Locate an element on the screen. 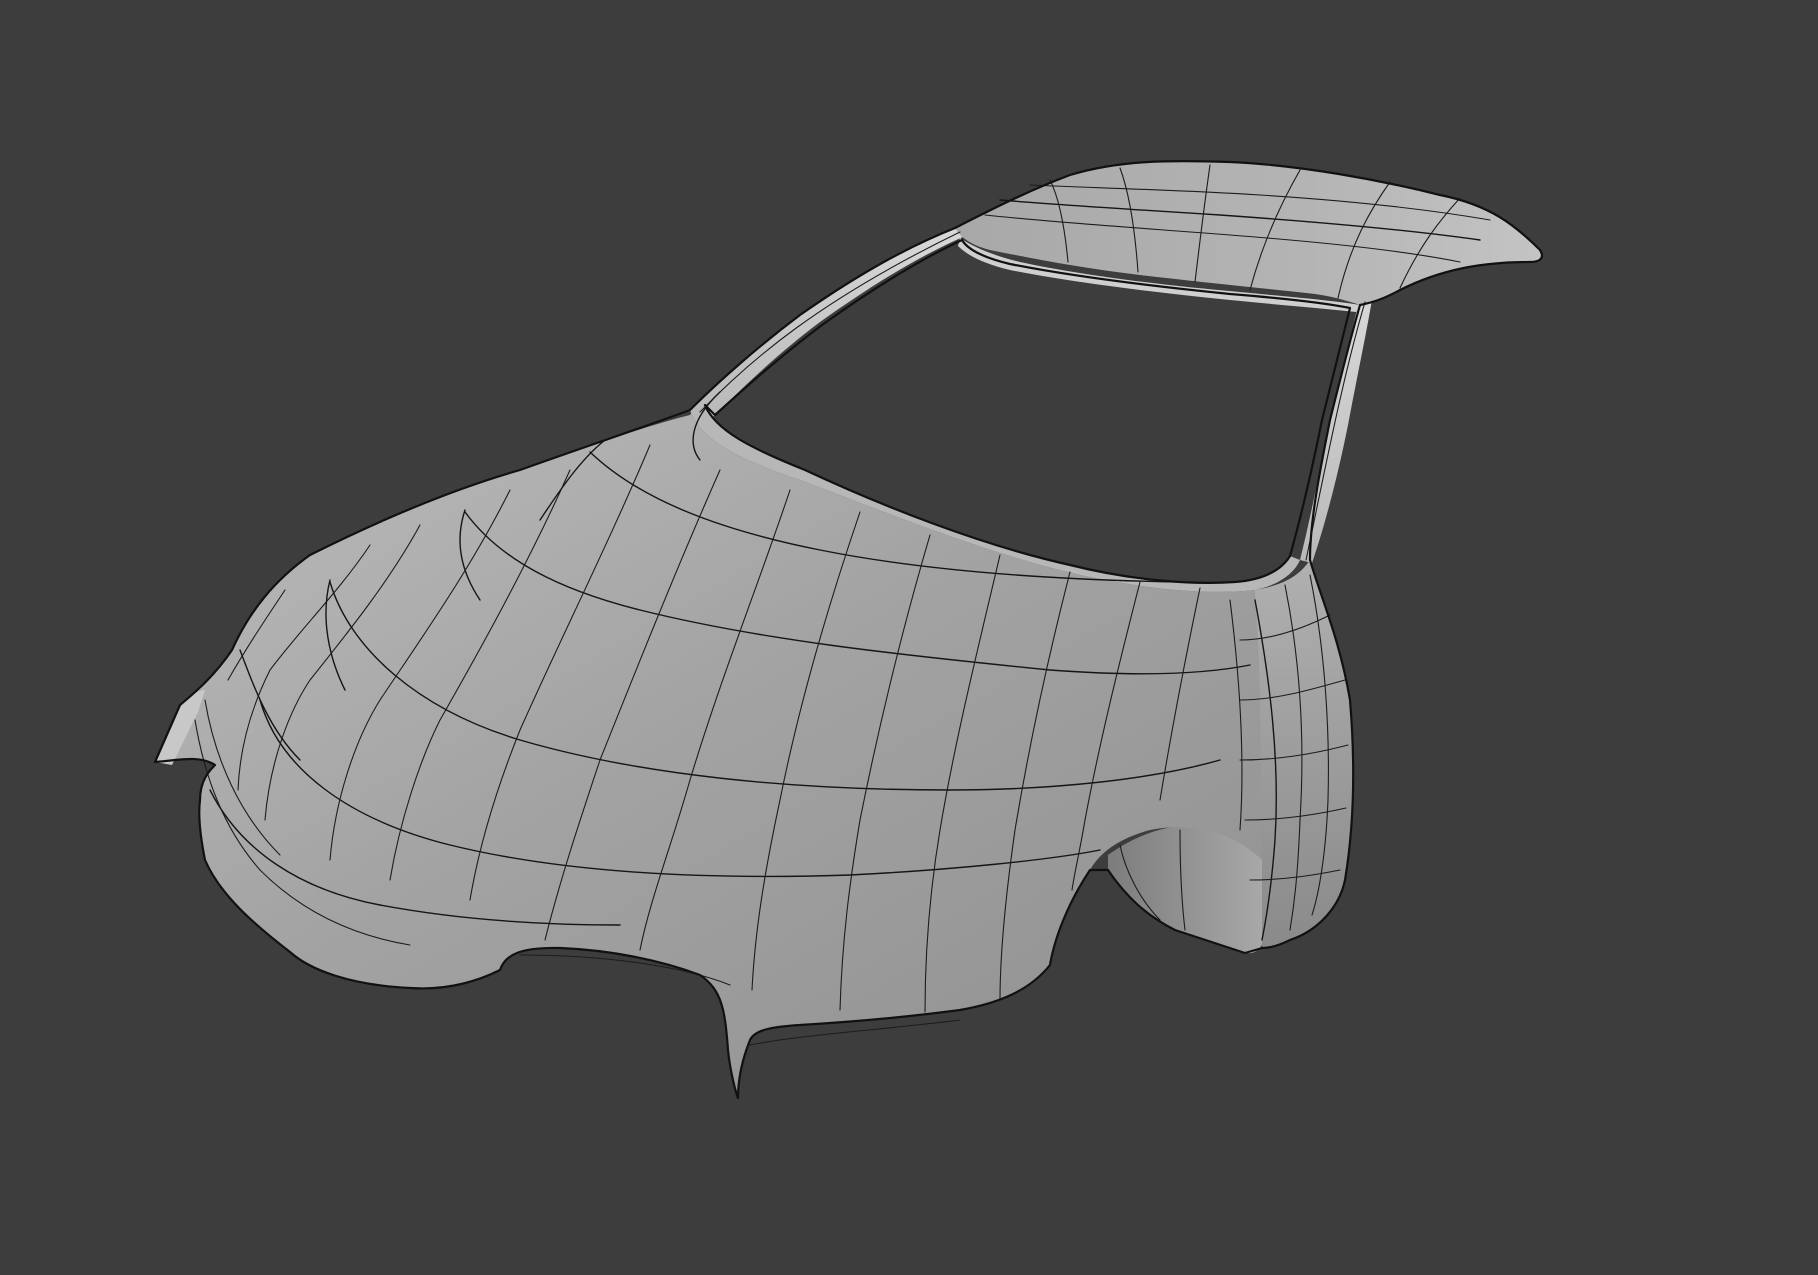  a-pillar-right is located at coordinates (1336, 431).